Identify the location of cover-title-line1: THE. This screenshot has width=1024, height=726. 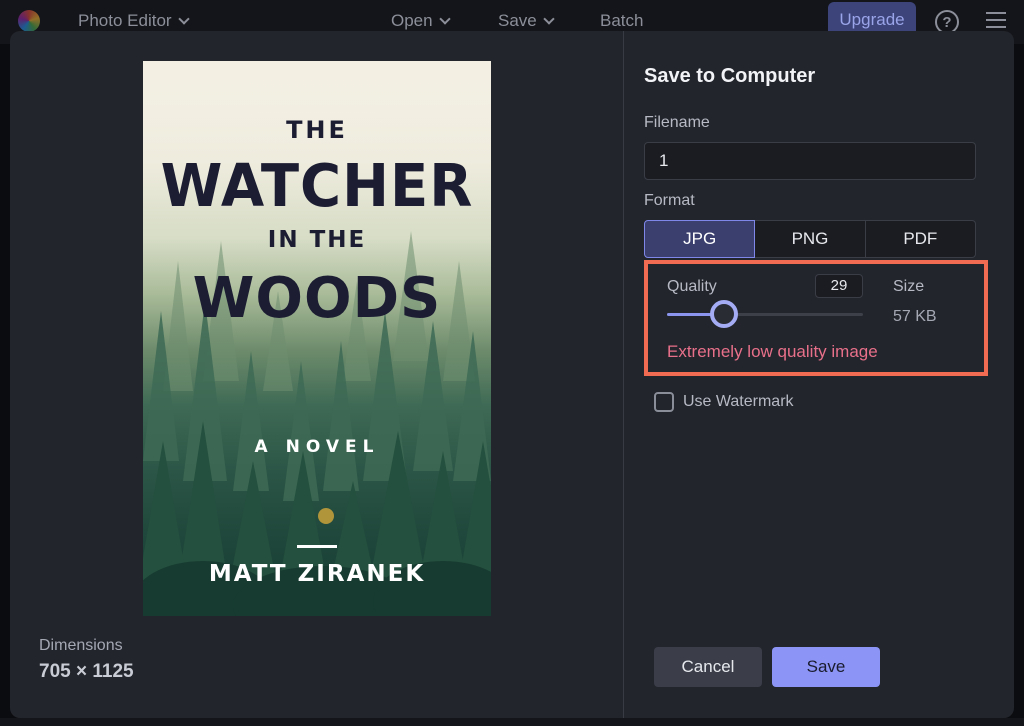
(317, 130).